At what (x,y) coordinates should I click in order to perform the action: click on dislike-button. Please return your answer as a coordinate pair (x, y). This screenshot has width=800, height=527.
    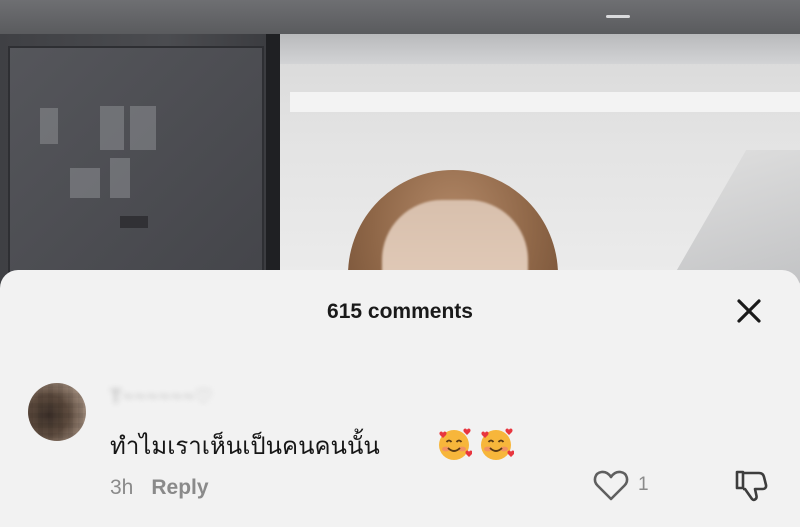
    Looking at the image, I should click on (751, 486).